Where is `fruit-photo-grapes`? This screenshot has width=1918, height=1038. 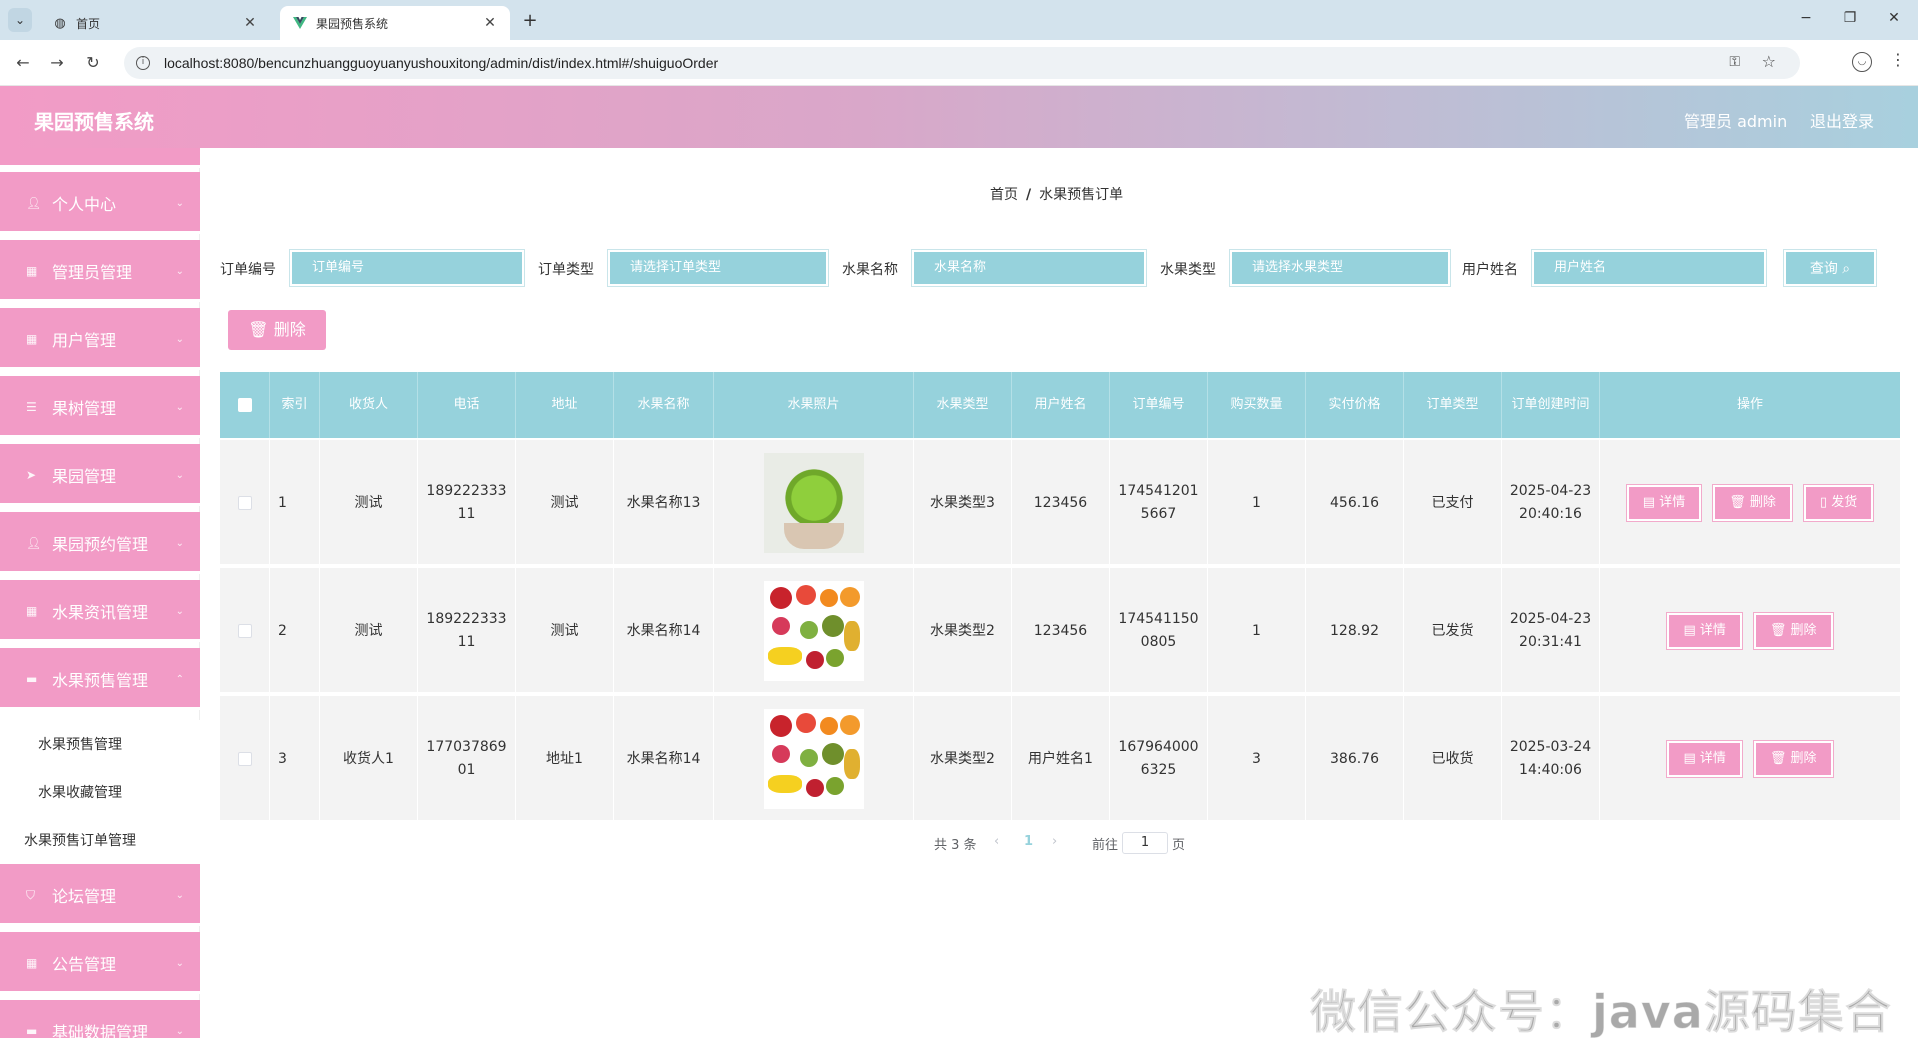
fruit-photo-grapes is located at coordinates (813, 503).